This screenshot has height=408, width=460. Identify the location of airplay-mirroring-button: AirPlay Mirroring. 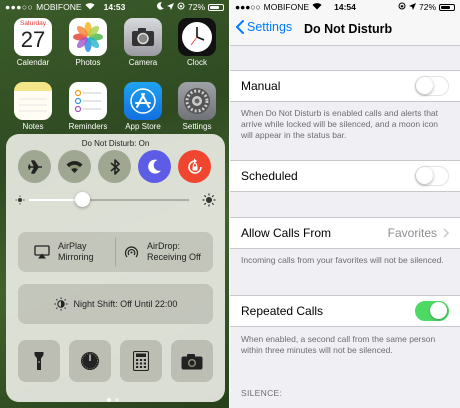
(66, 252).